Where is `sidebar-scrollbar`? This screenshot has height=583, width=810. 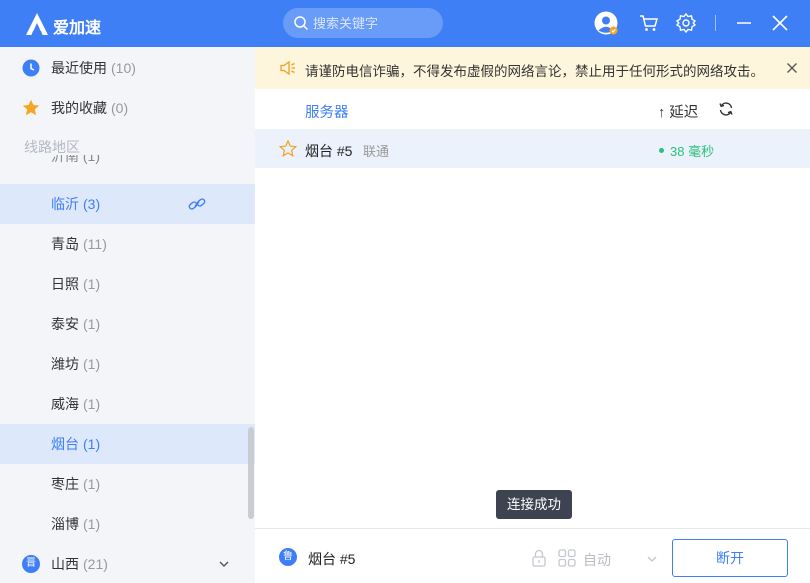 sidebar-scrollbar is located at coordinates (251, 473).